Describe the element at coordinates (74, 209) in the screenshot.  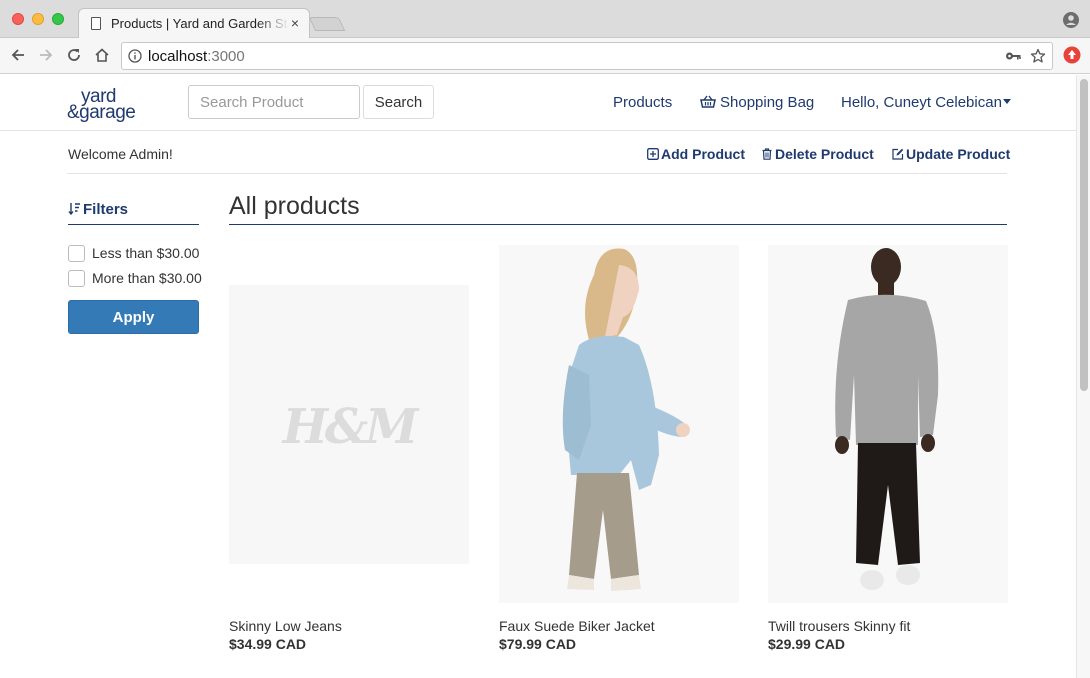
I see `sort-icon` at that location.